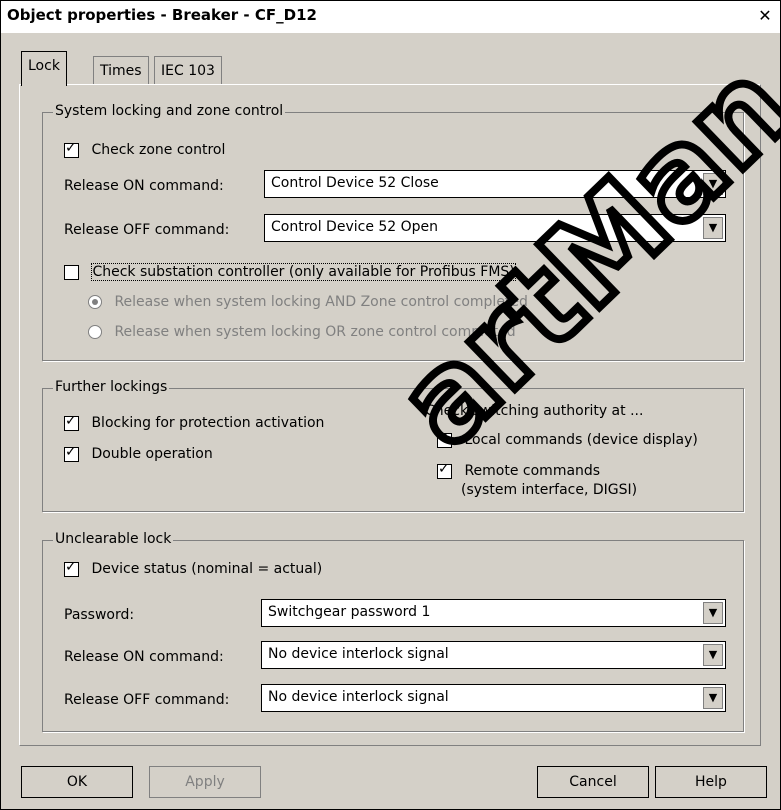  Describe the element at coordinates (390, 17) in the screenshot. I see `title-bar: Object properties - Breaker - CF_D12 ✕` at that location.